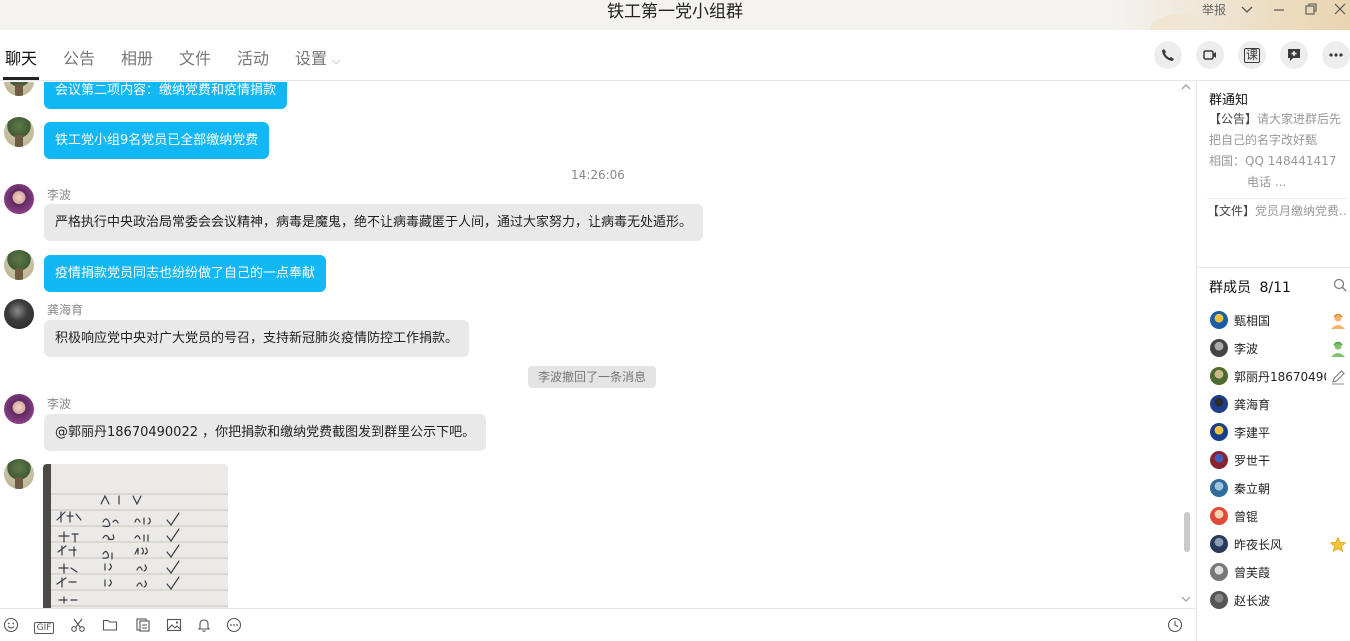 This screenshot has height=641, width=1350. I want to click on member-item: 昨夜长风, so click(1280, 545).